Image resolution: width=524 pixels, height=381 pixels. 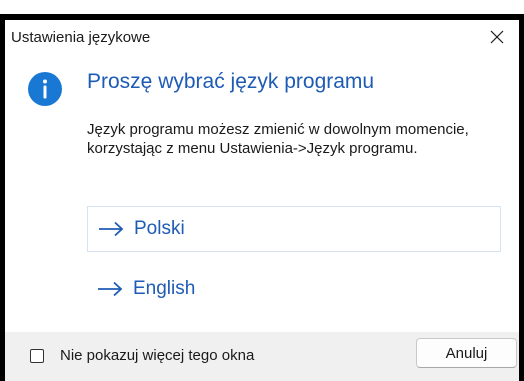 I want to click on window-title: Ustawienia językowe, so click(x=81, y=37).